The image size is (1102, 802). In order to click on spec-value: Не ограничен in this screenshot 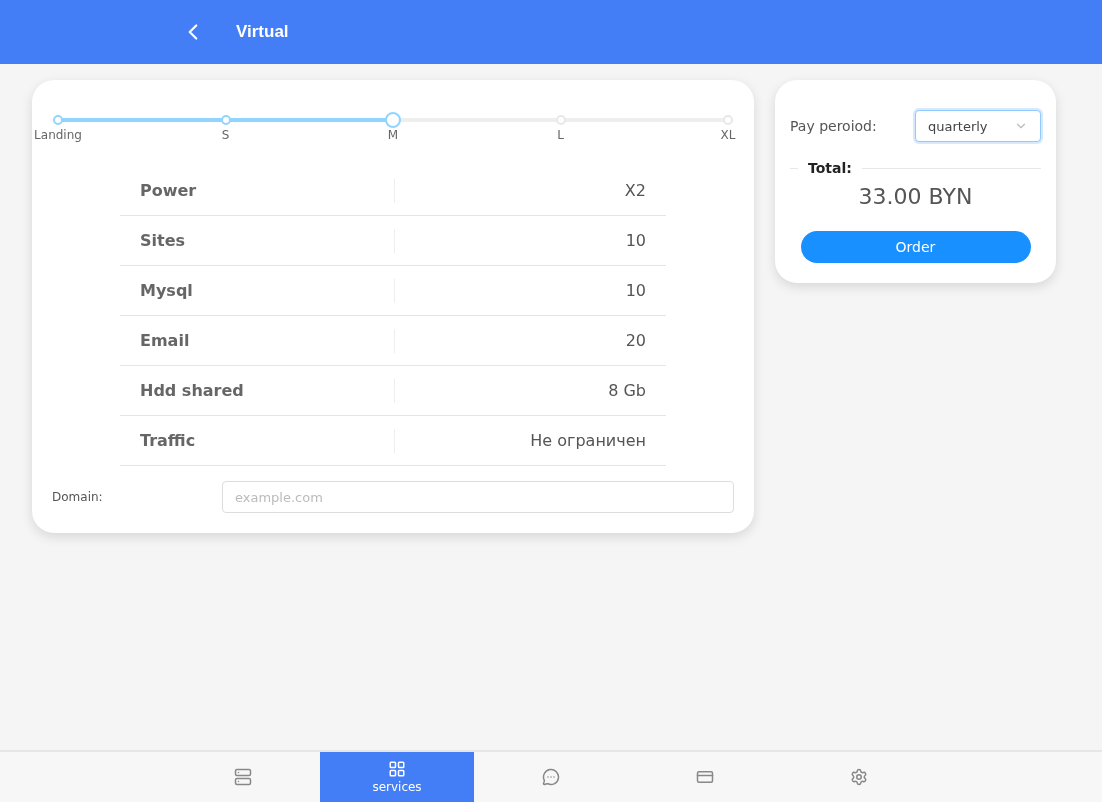, I will do `click(588, 440)`.